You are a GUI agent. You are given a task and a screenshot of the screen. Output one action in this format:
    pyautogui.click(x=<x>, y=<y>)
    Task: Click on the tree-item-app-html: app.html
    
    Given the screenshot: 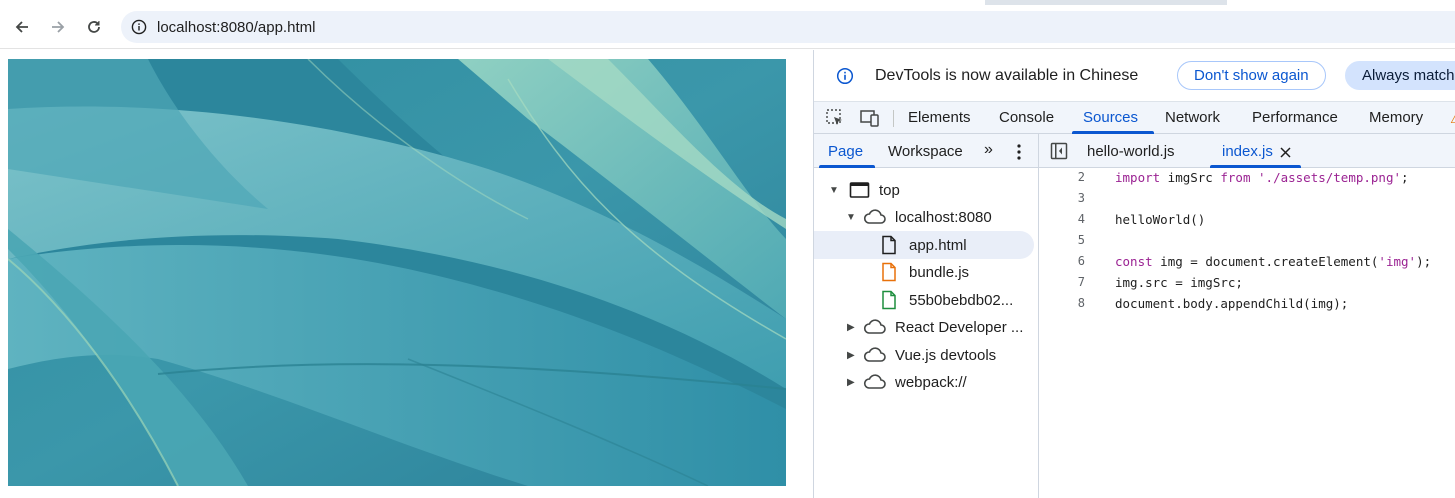 What is the action you would take?
    pyautogui.click(x=924, y=245)
    